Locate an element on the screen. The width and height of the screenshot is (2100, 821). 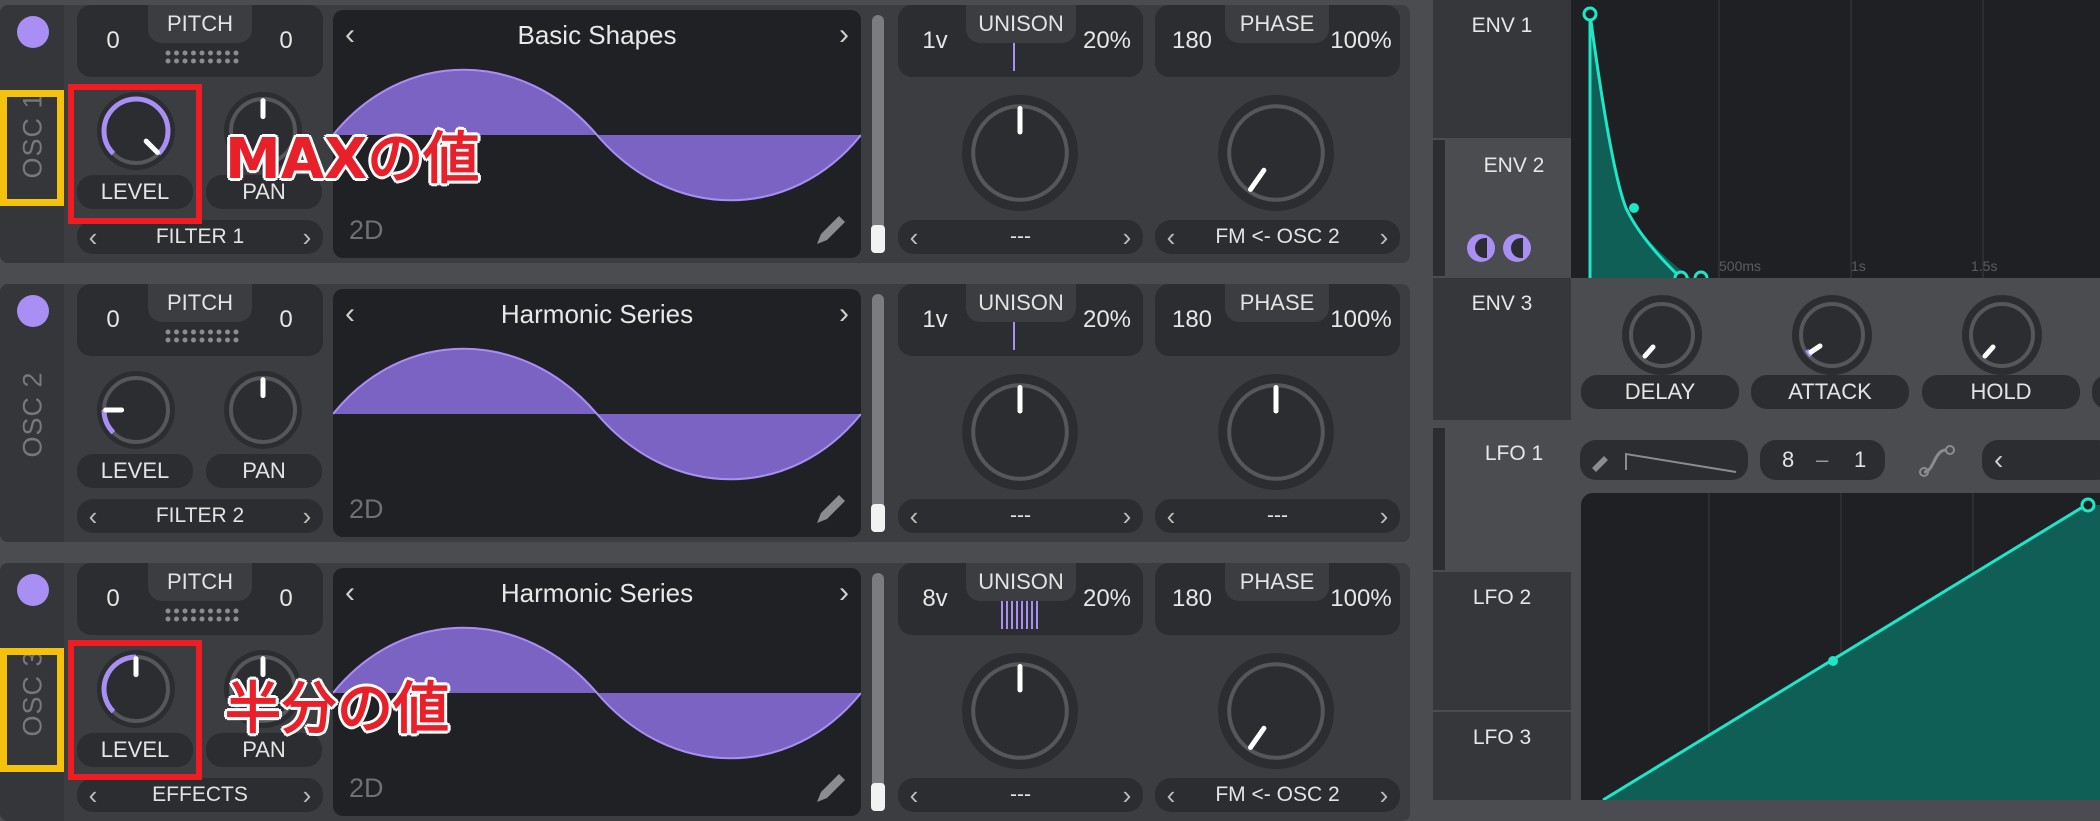
envelope-graph: 500ms 1s 1.5s is located at coordinates (1835, 143).